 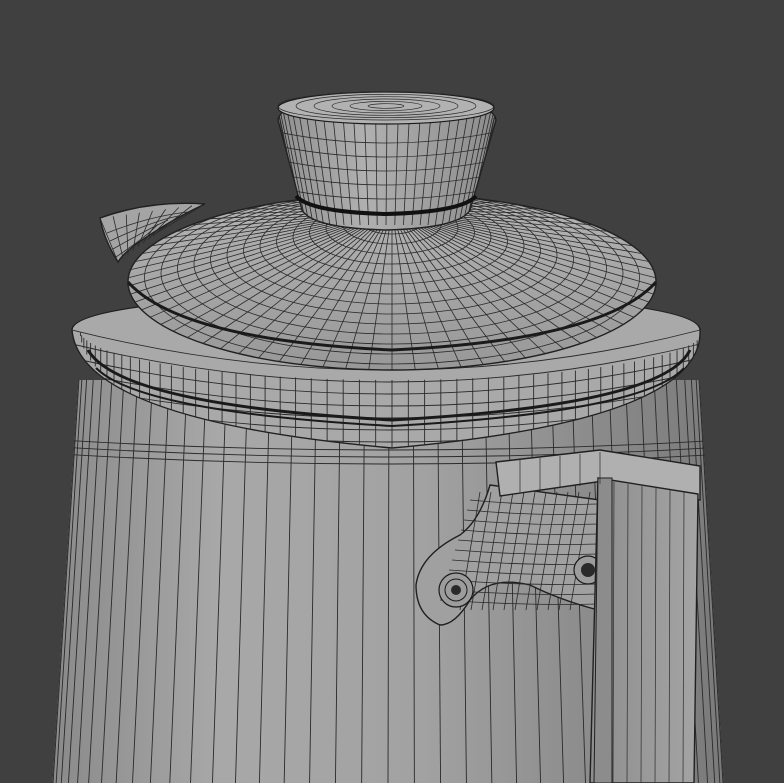 I want to click on teapot-knob, so click(x=387, y=161).